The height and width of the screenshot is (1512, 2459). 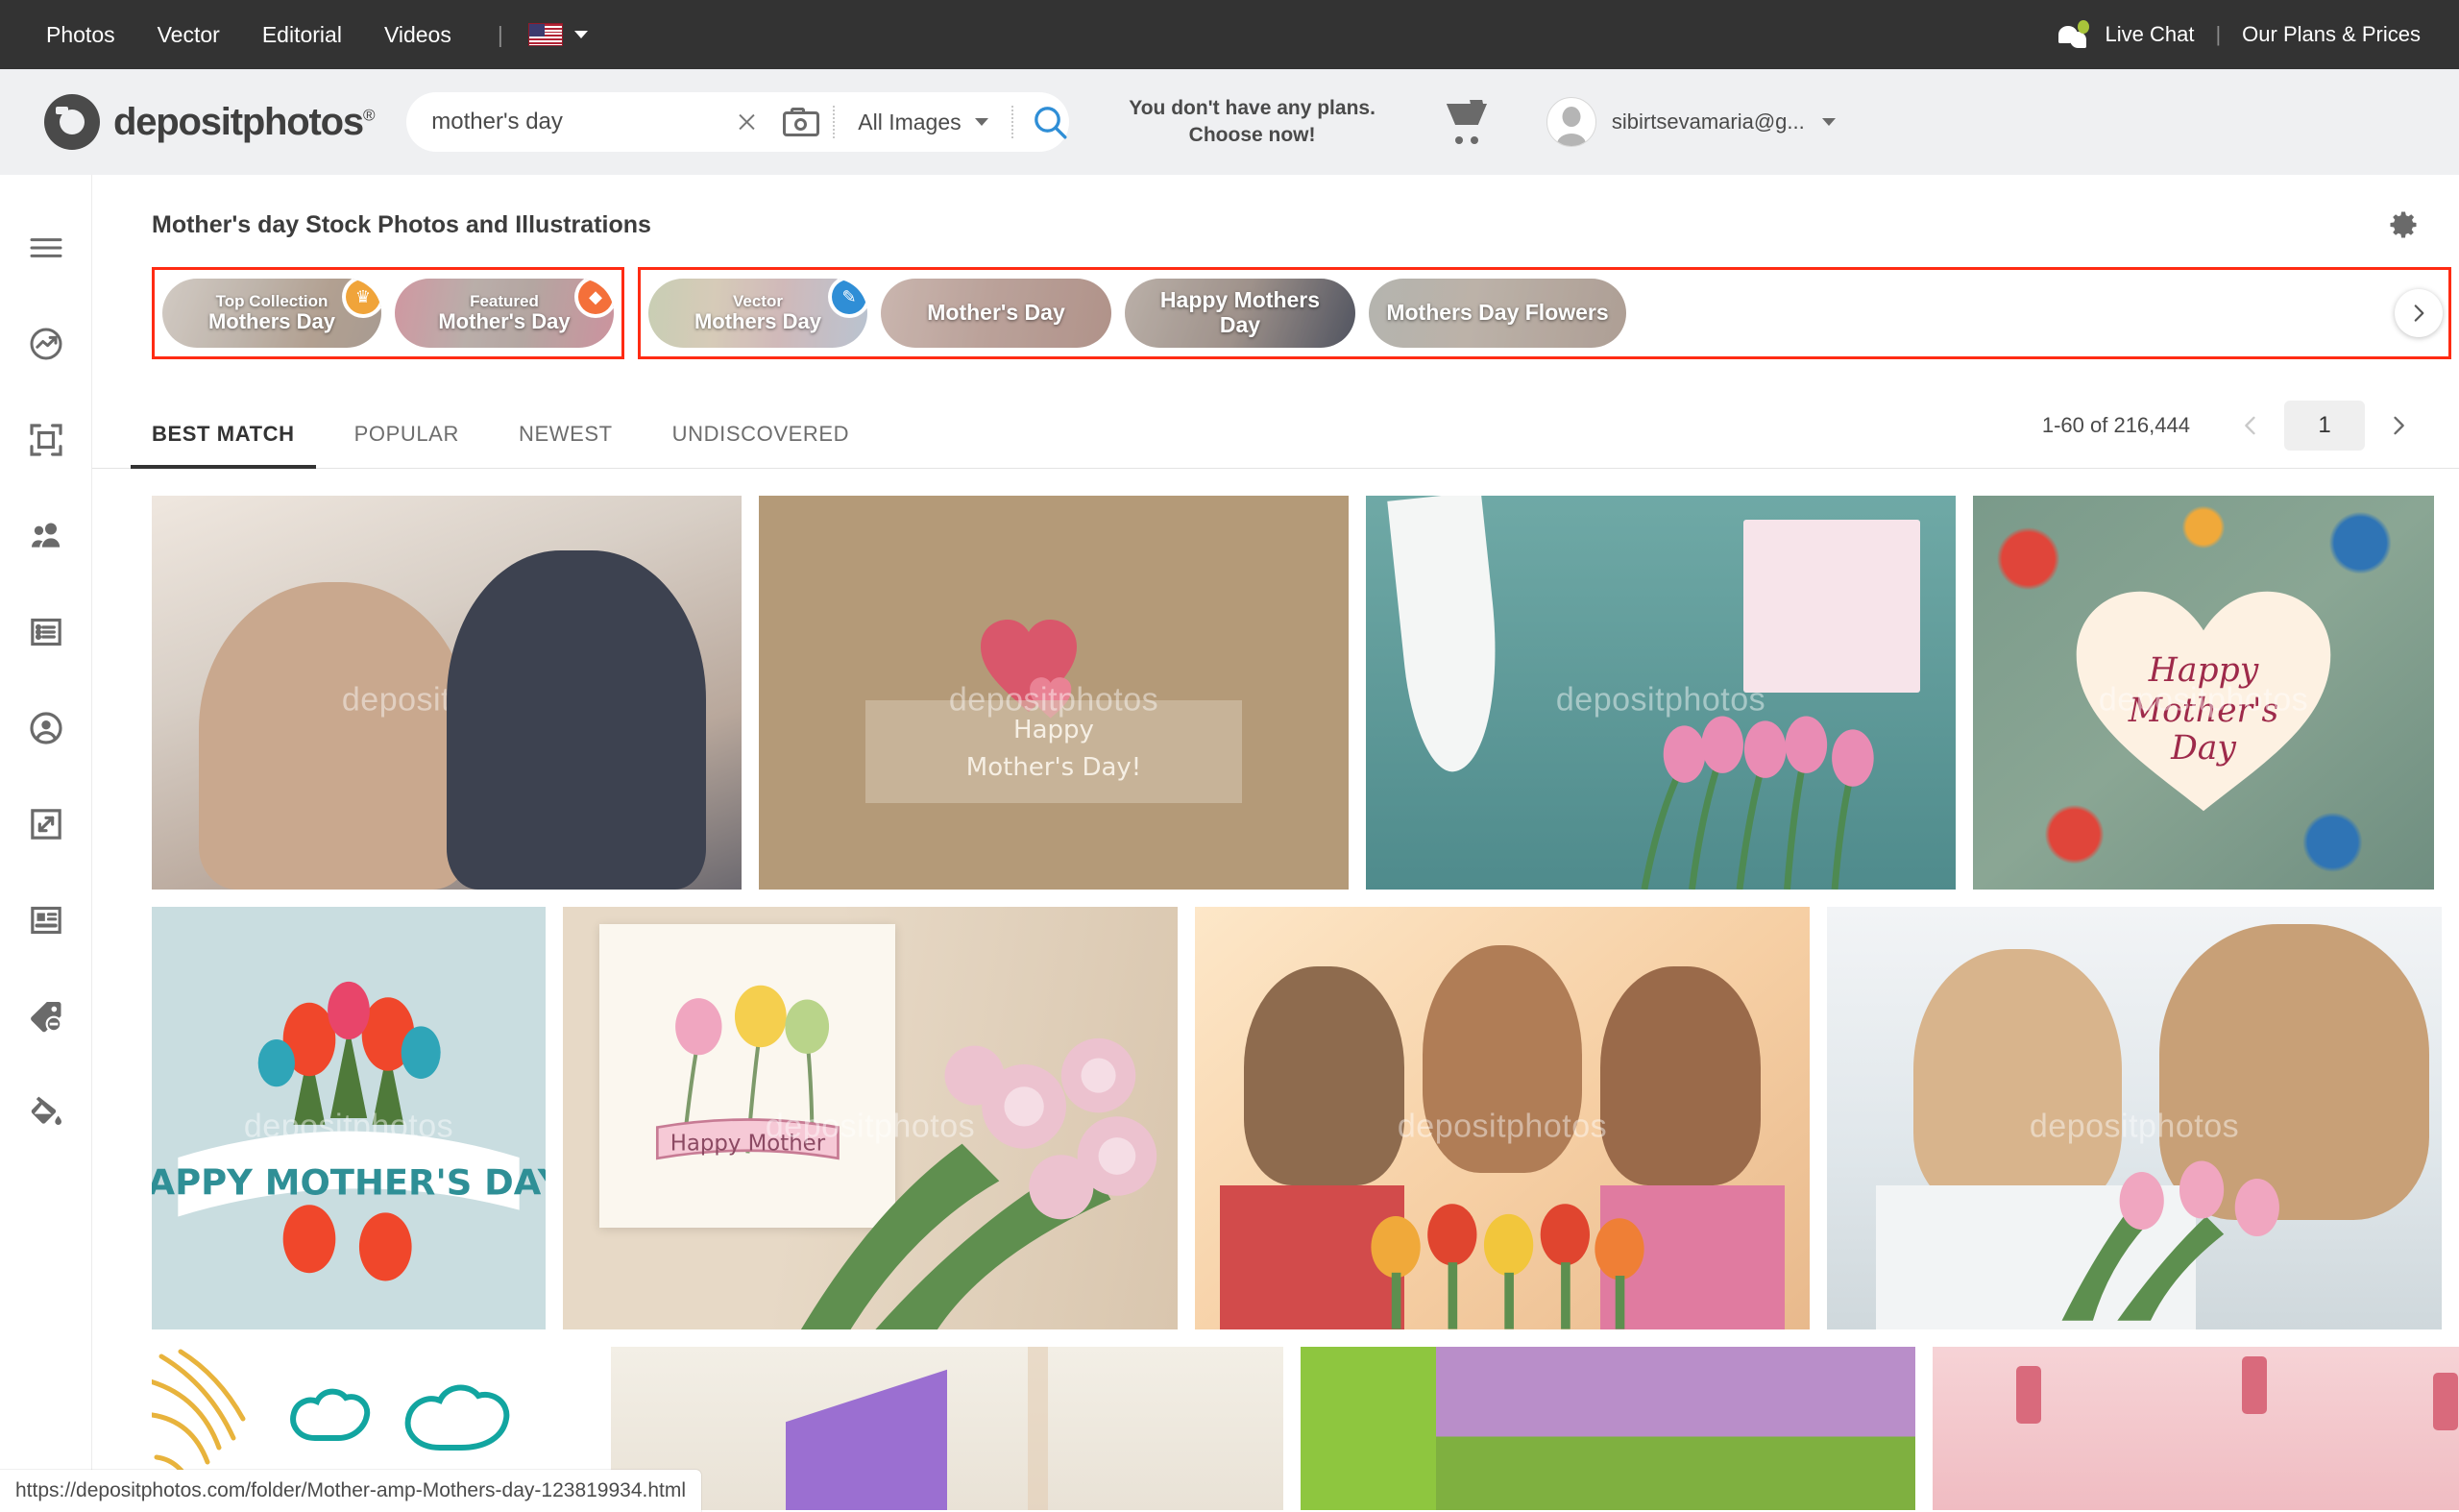 What do you see at coordinates (302, 34) in the screenshot?
I see `nav-link-editorial: Editorial` at bounding box center [302, 34].